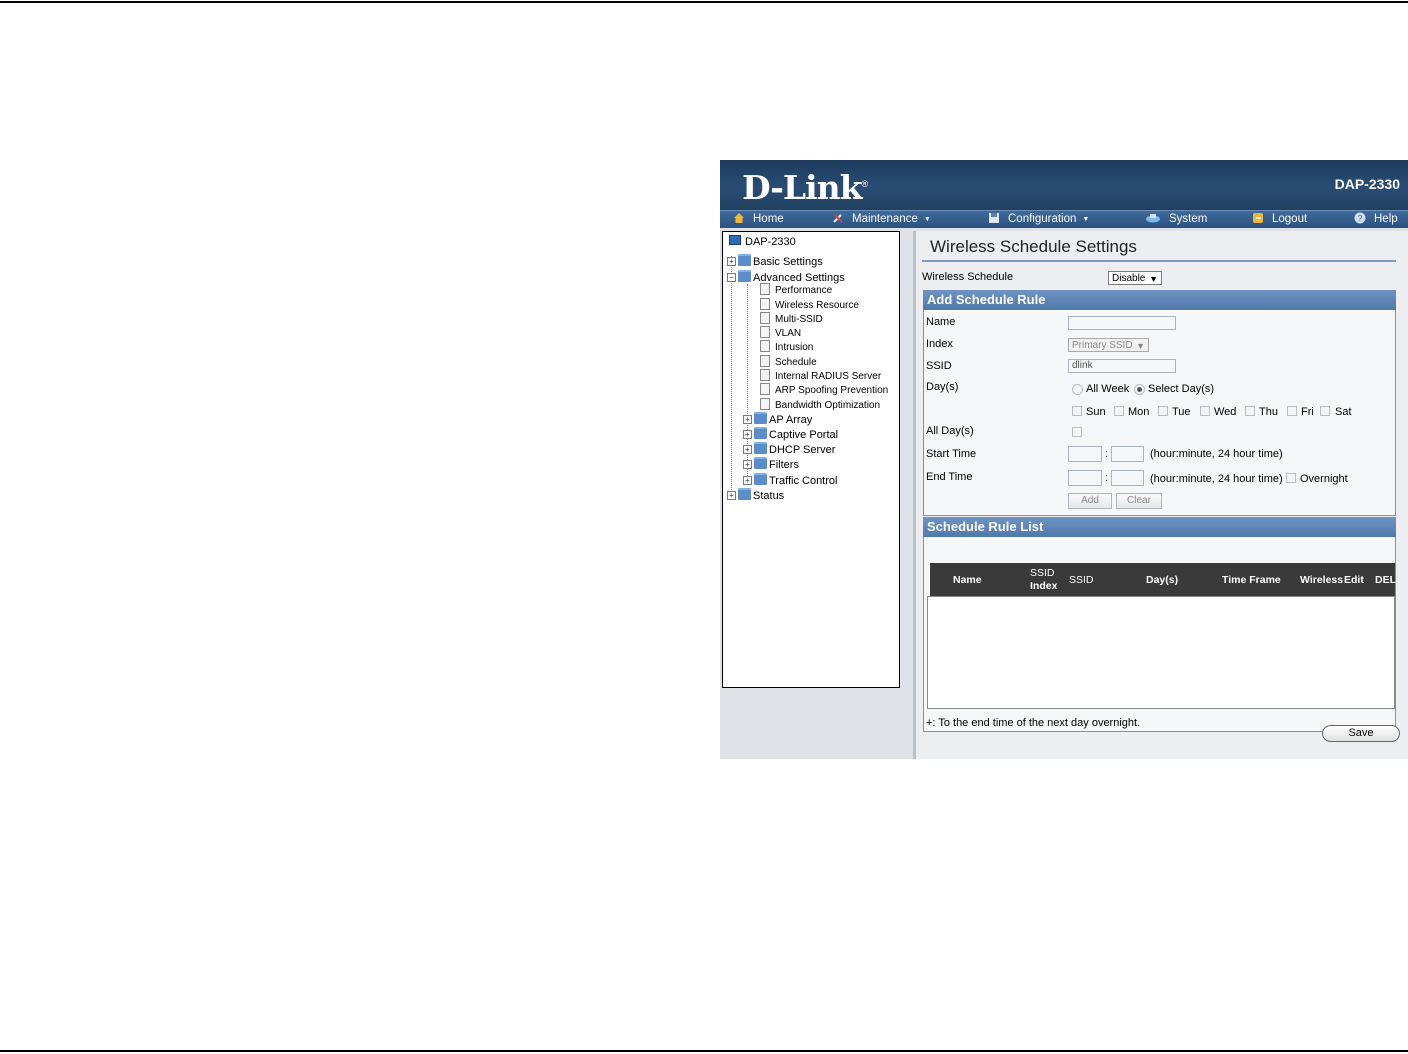 The height and width of the screenshot is (1054, 1408). I want to click on wireless-schedule-select: Disable ▼, so click(1135, 278).